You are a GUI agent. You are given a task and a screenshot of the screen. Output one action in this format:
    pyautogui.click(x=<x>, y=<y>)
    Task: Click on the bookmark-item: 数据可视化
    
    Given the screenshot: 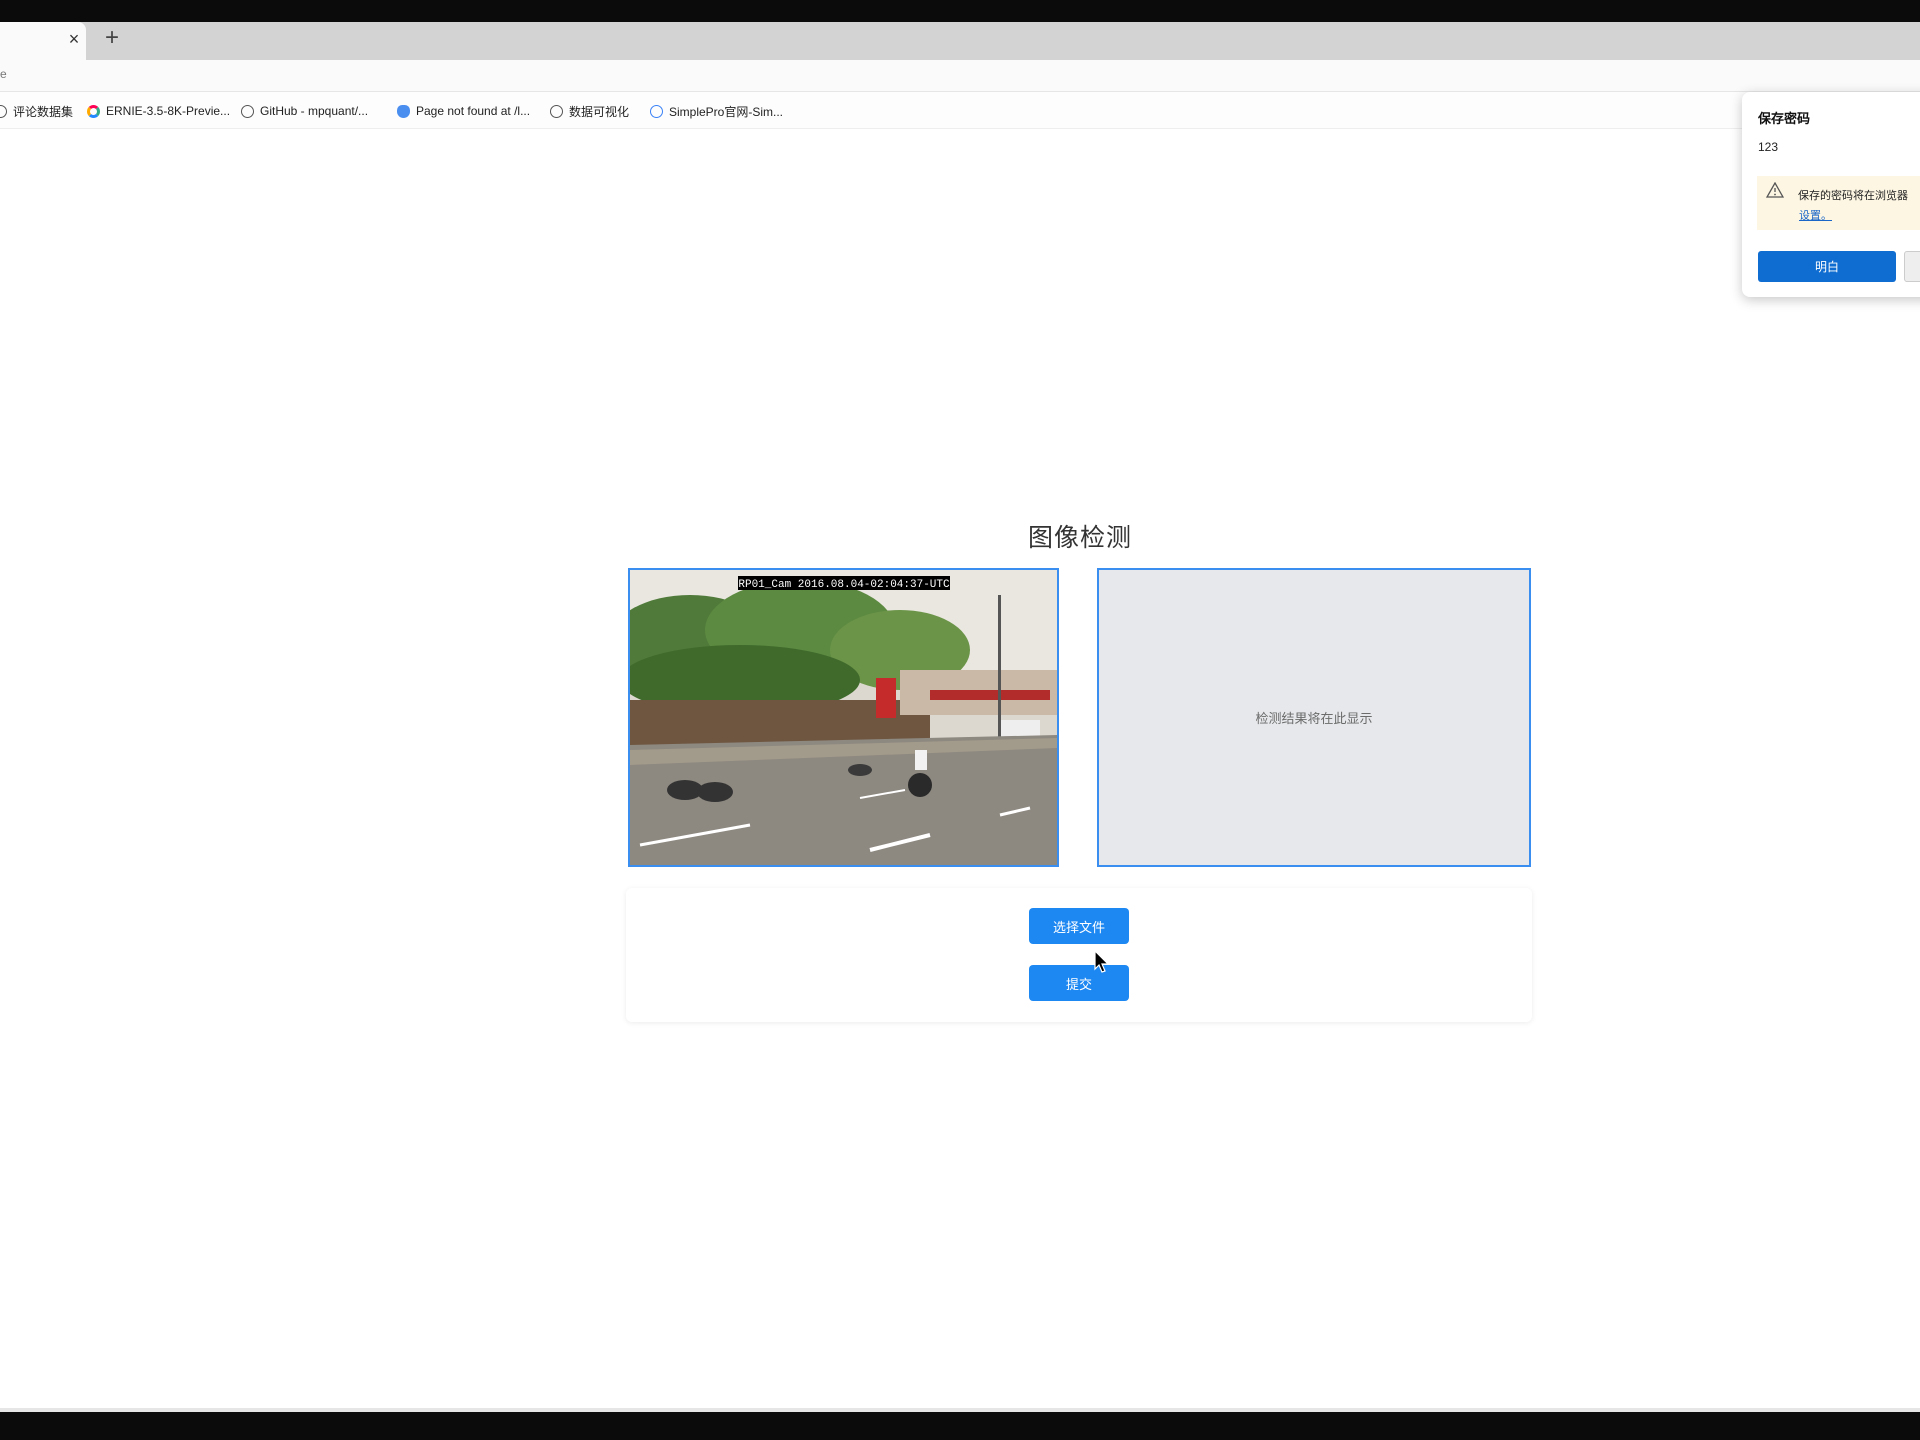 What is the action you would take?
    pyautogui.click(x=589, y=111)
    